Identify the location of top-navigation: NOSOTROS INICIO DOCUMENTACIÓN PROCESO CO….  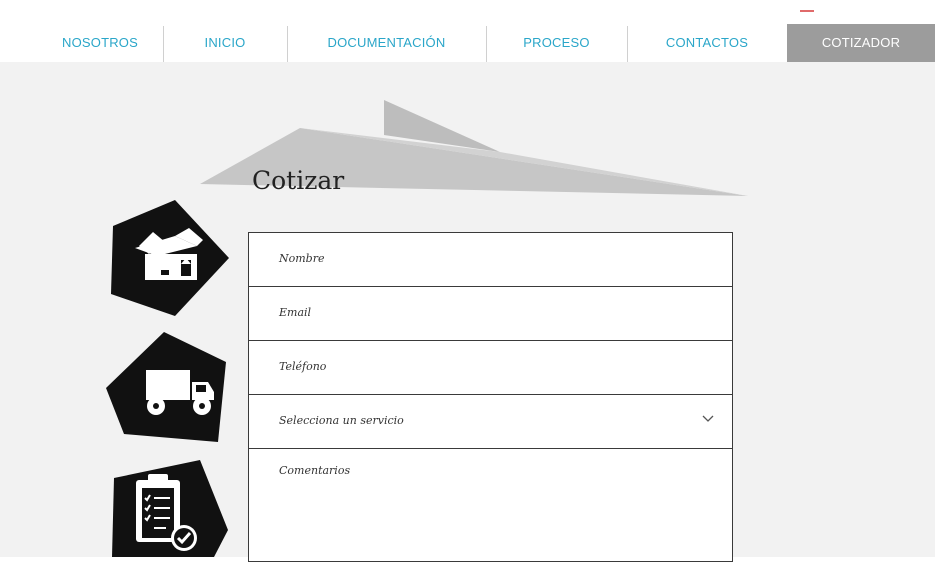
(467, 31).